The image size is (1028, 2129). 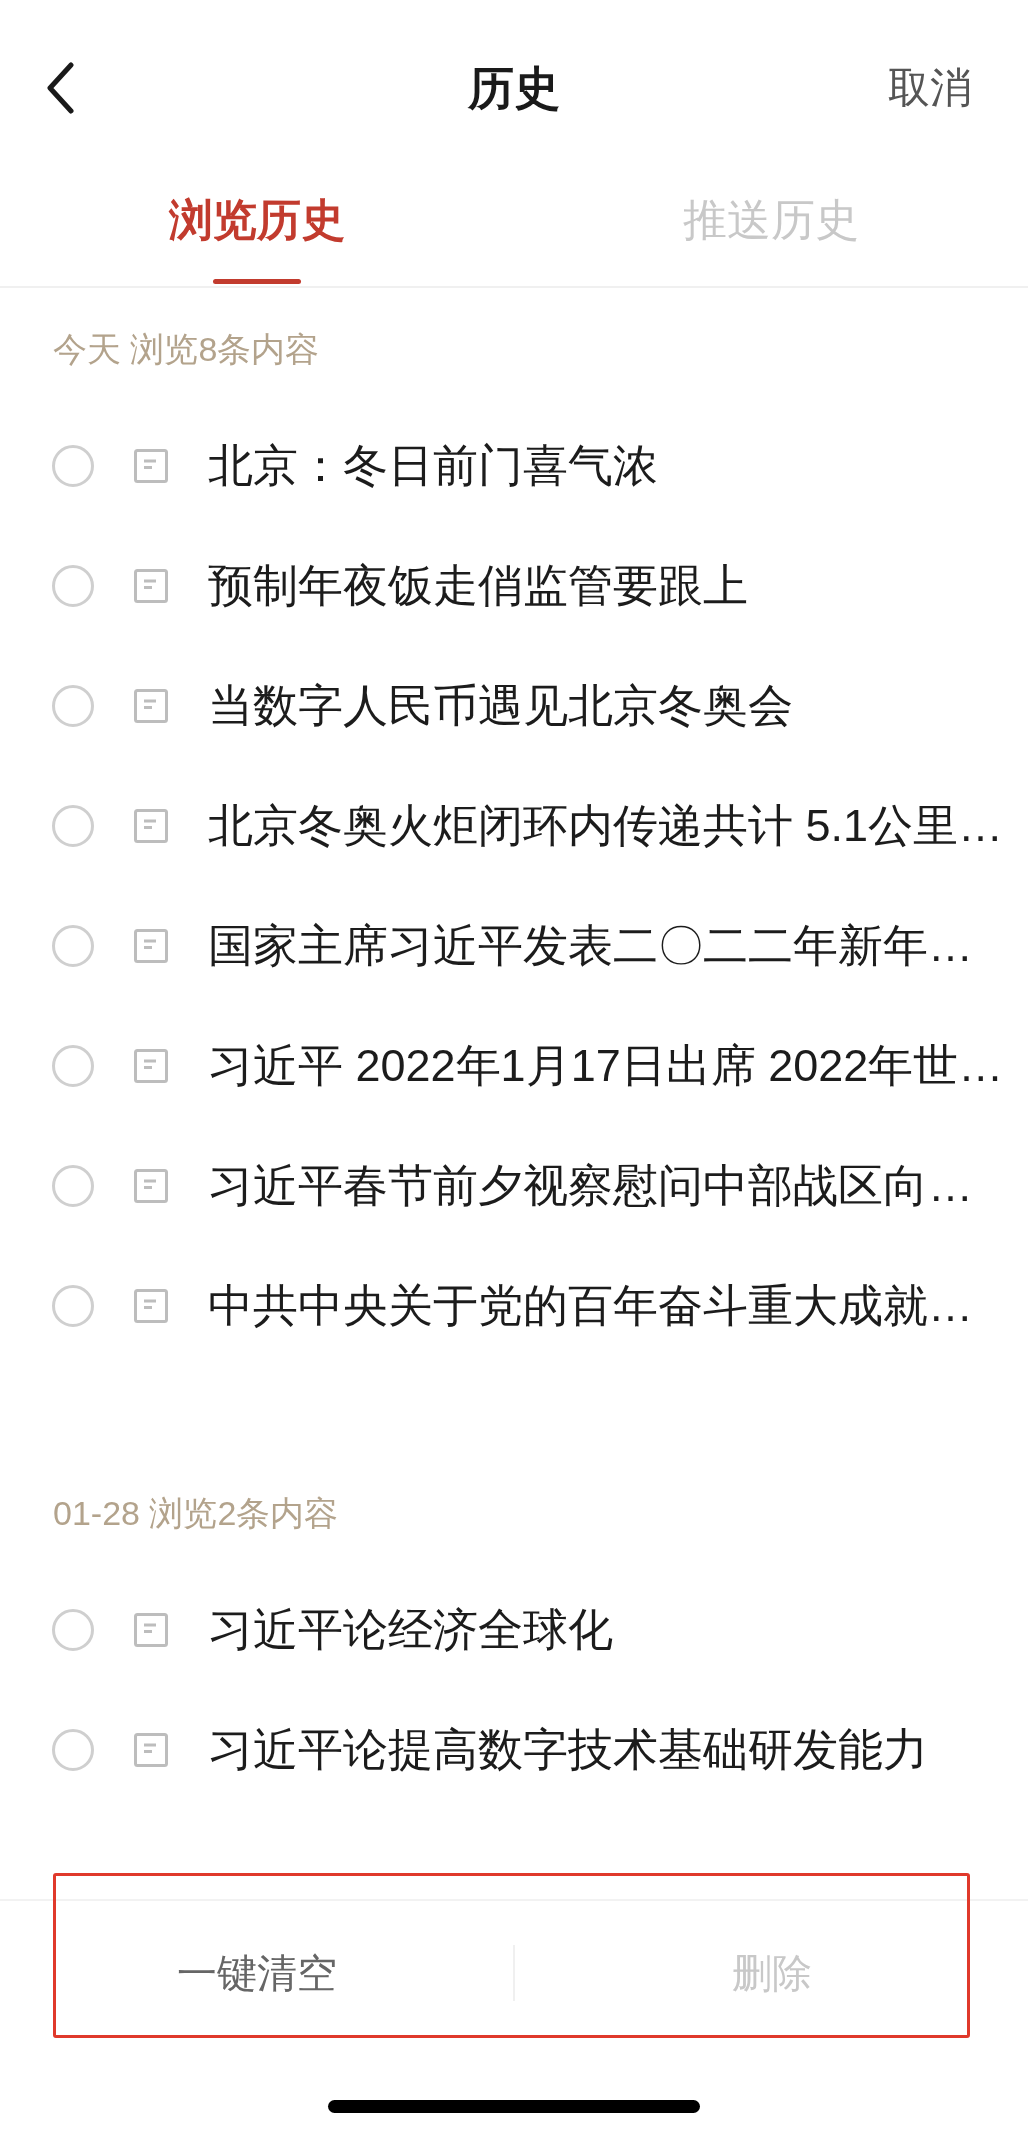 I want to click on cancel-button: 取消, so click(x=935, y=88).